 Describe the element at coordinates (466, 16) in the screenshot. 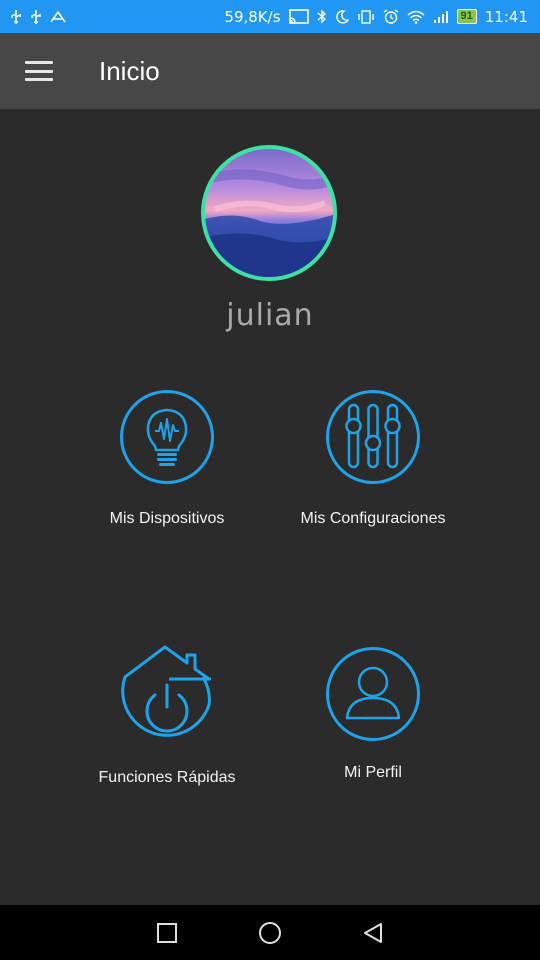

I see `battery-indicator: 91` at that location.